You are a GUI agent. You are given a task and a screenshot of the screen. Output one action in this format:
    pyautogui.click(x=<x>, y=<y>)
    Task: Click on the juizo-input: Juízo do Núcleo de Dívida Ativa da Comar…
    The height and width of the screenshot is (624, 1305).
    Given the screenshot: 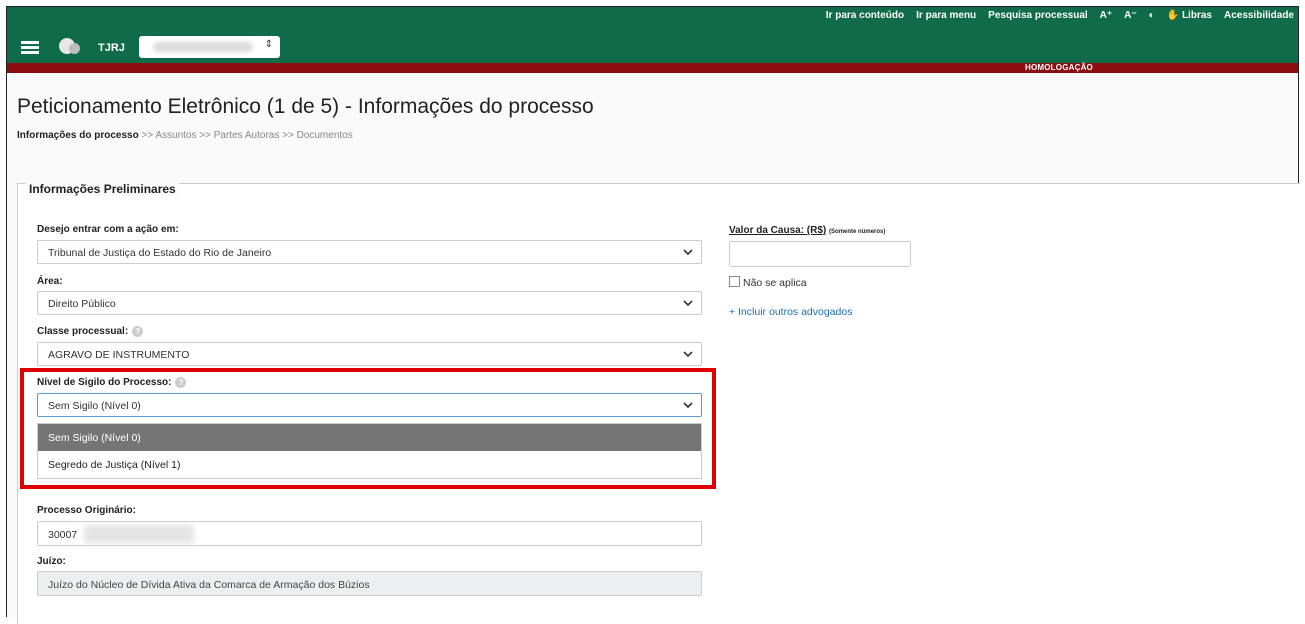 What is the action you would take?
    pyautogui.click(x=369, y=583)
    